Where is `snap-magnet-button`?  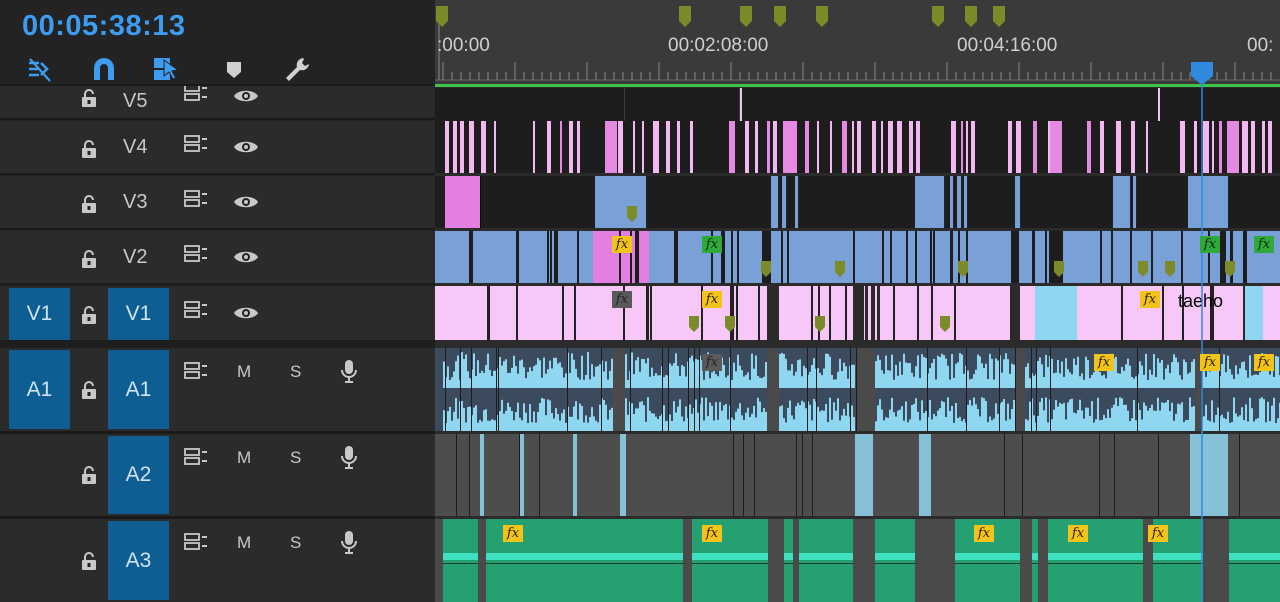
snap-magnet-button is located at coordinates (104, 70).